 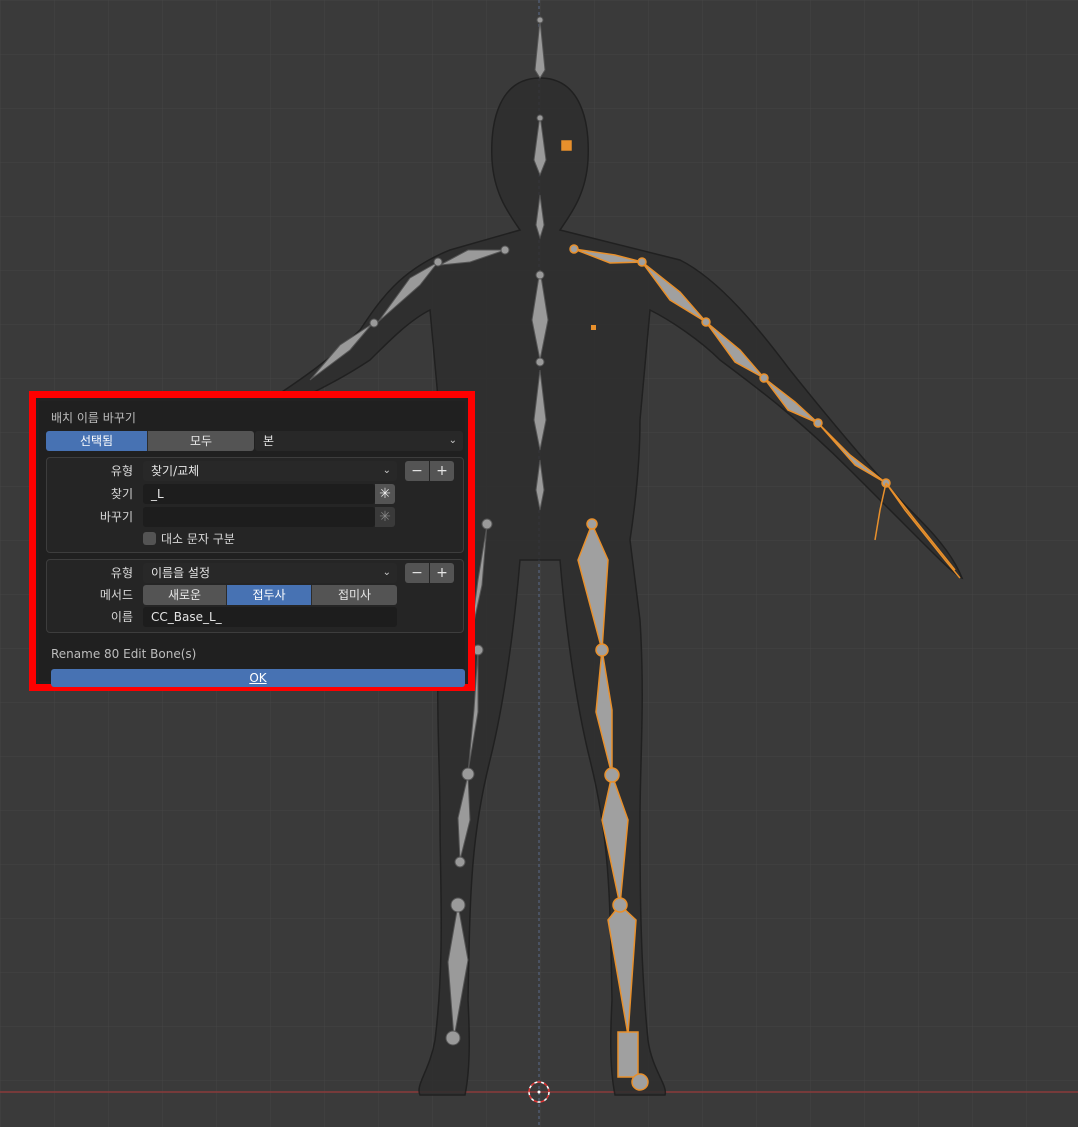 I want to click on type-dropdown: 찾기/교체 ⌄, so click(x=270, y=471).